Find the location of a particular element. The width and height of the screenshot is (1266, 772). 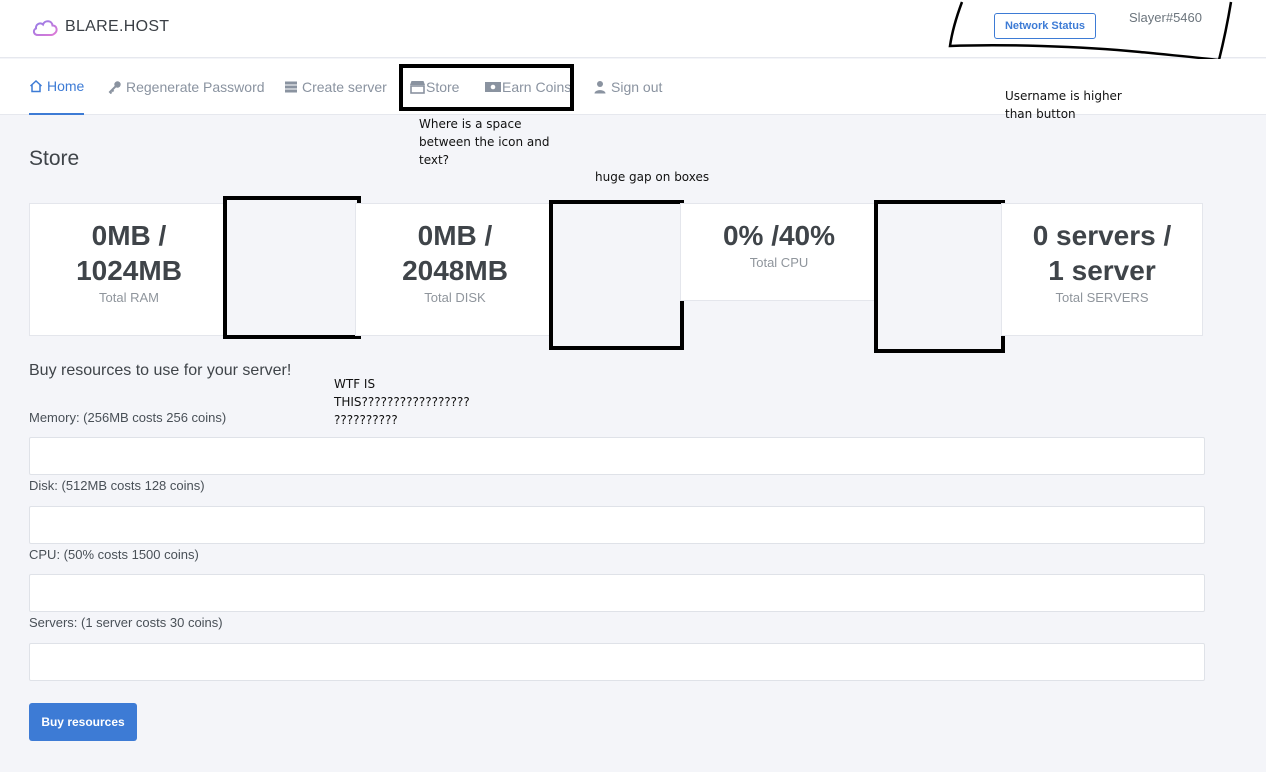

stat-value-servers-used: 0 servers / is located at coordinates (1102, 235).